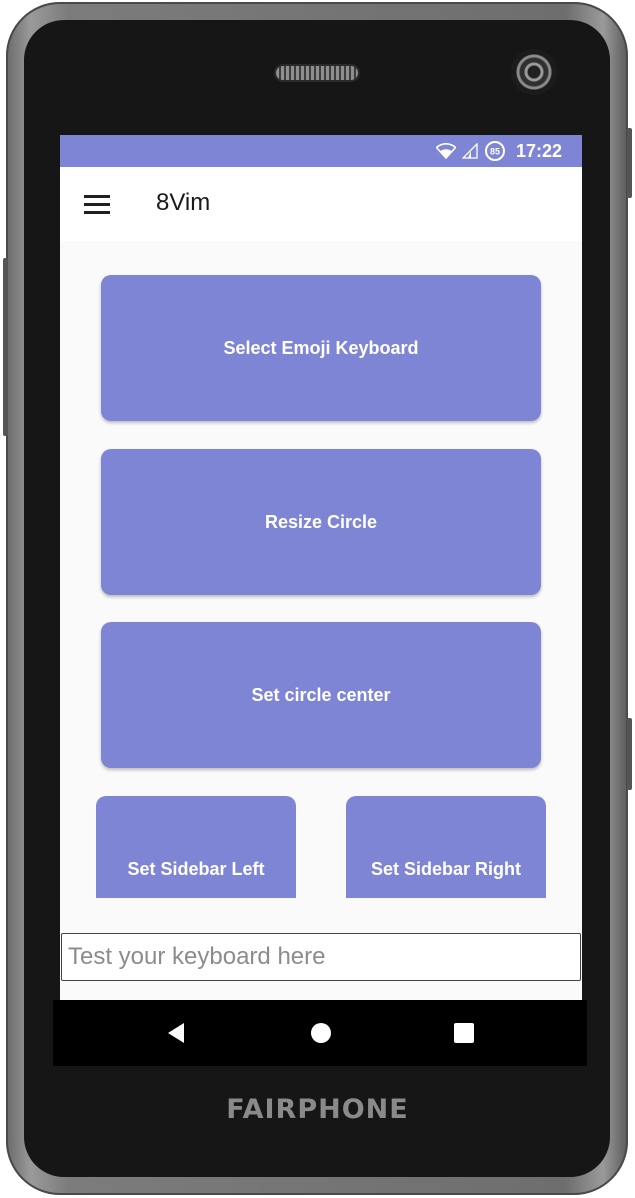  I want to click on front-camera-icon, so click(534, 72).